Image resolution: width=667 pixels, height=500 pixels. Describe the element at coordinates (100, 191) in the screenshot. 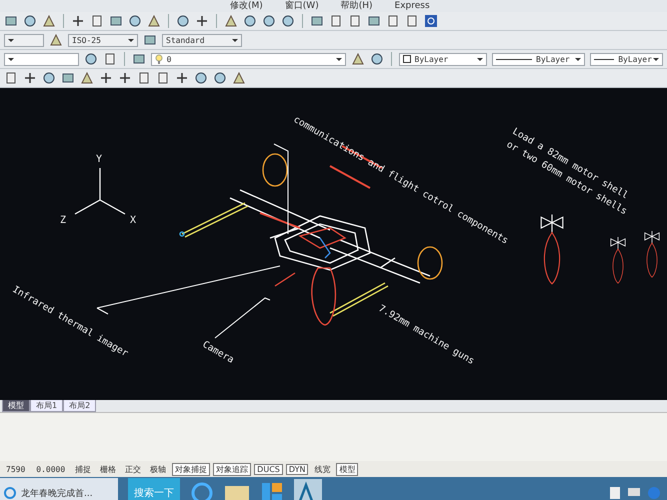

I see `axis-icon` at that location.